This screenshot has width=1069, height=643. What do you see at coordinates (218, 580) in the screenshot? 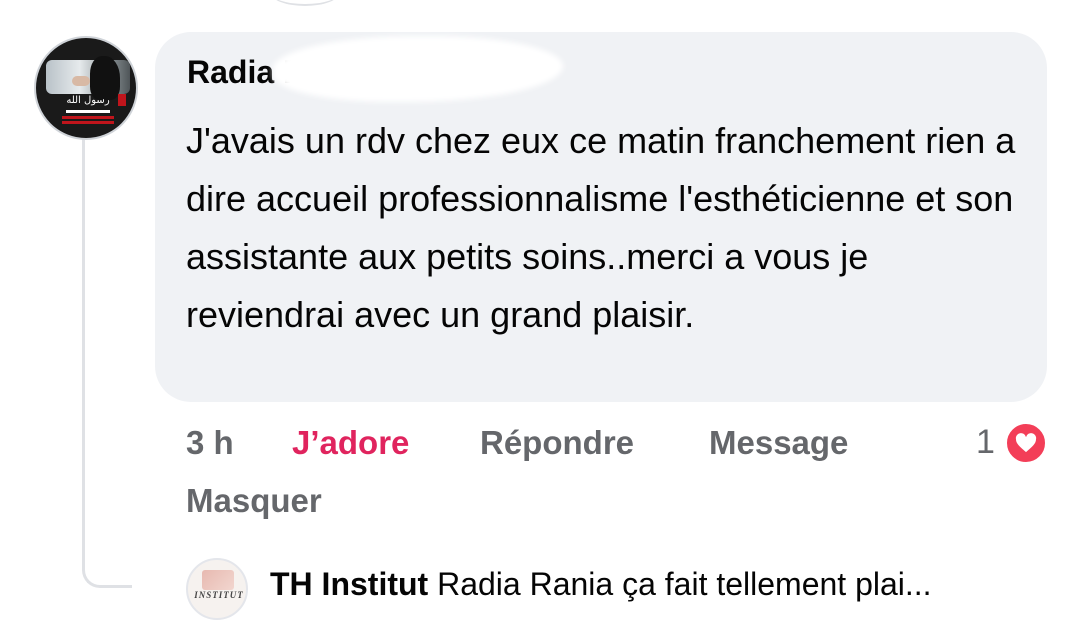
I see `institut-logo-mark` at bounding box center [218, 580].